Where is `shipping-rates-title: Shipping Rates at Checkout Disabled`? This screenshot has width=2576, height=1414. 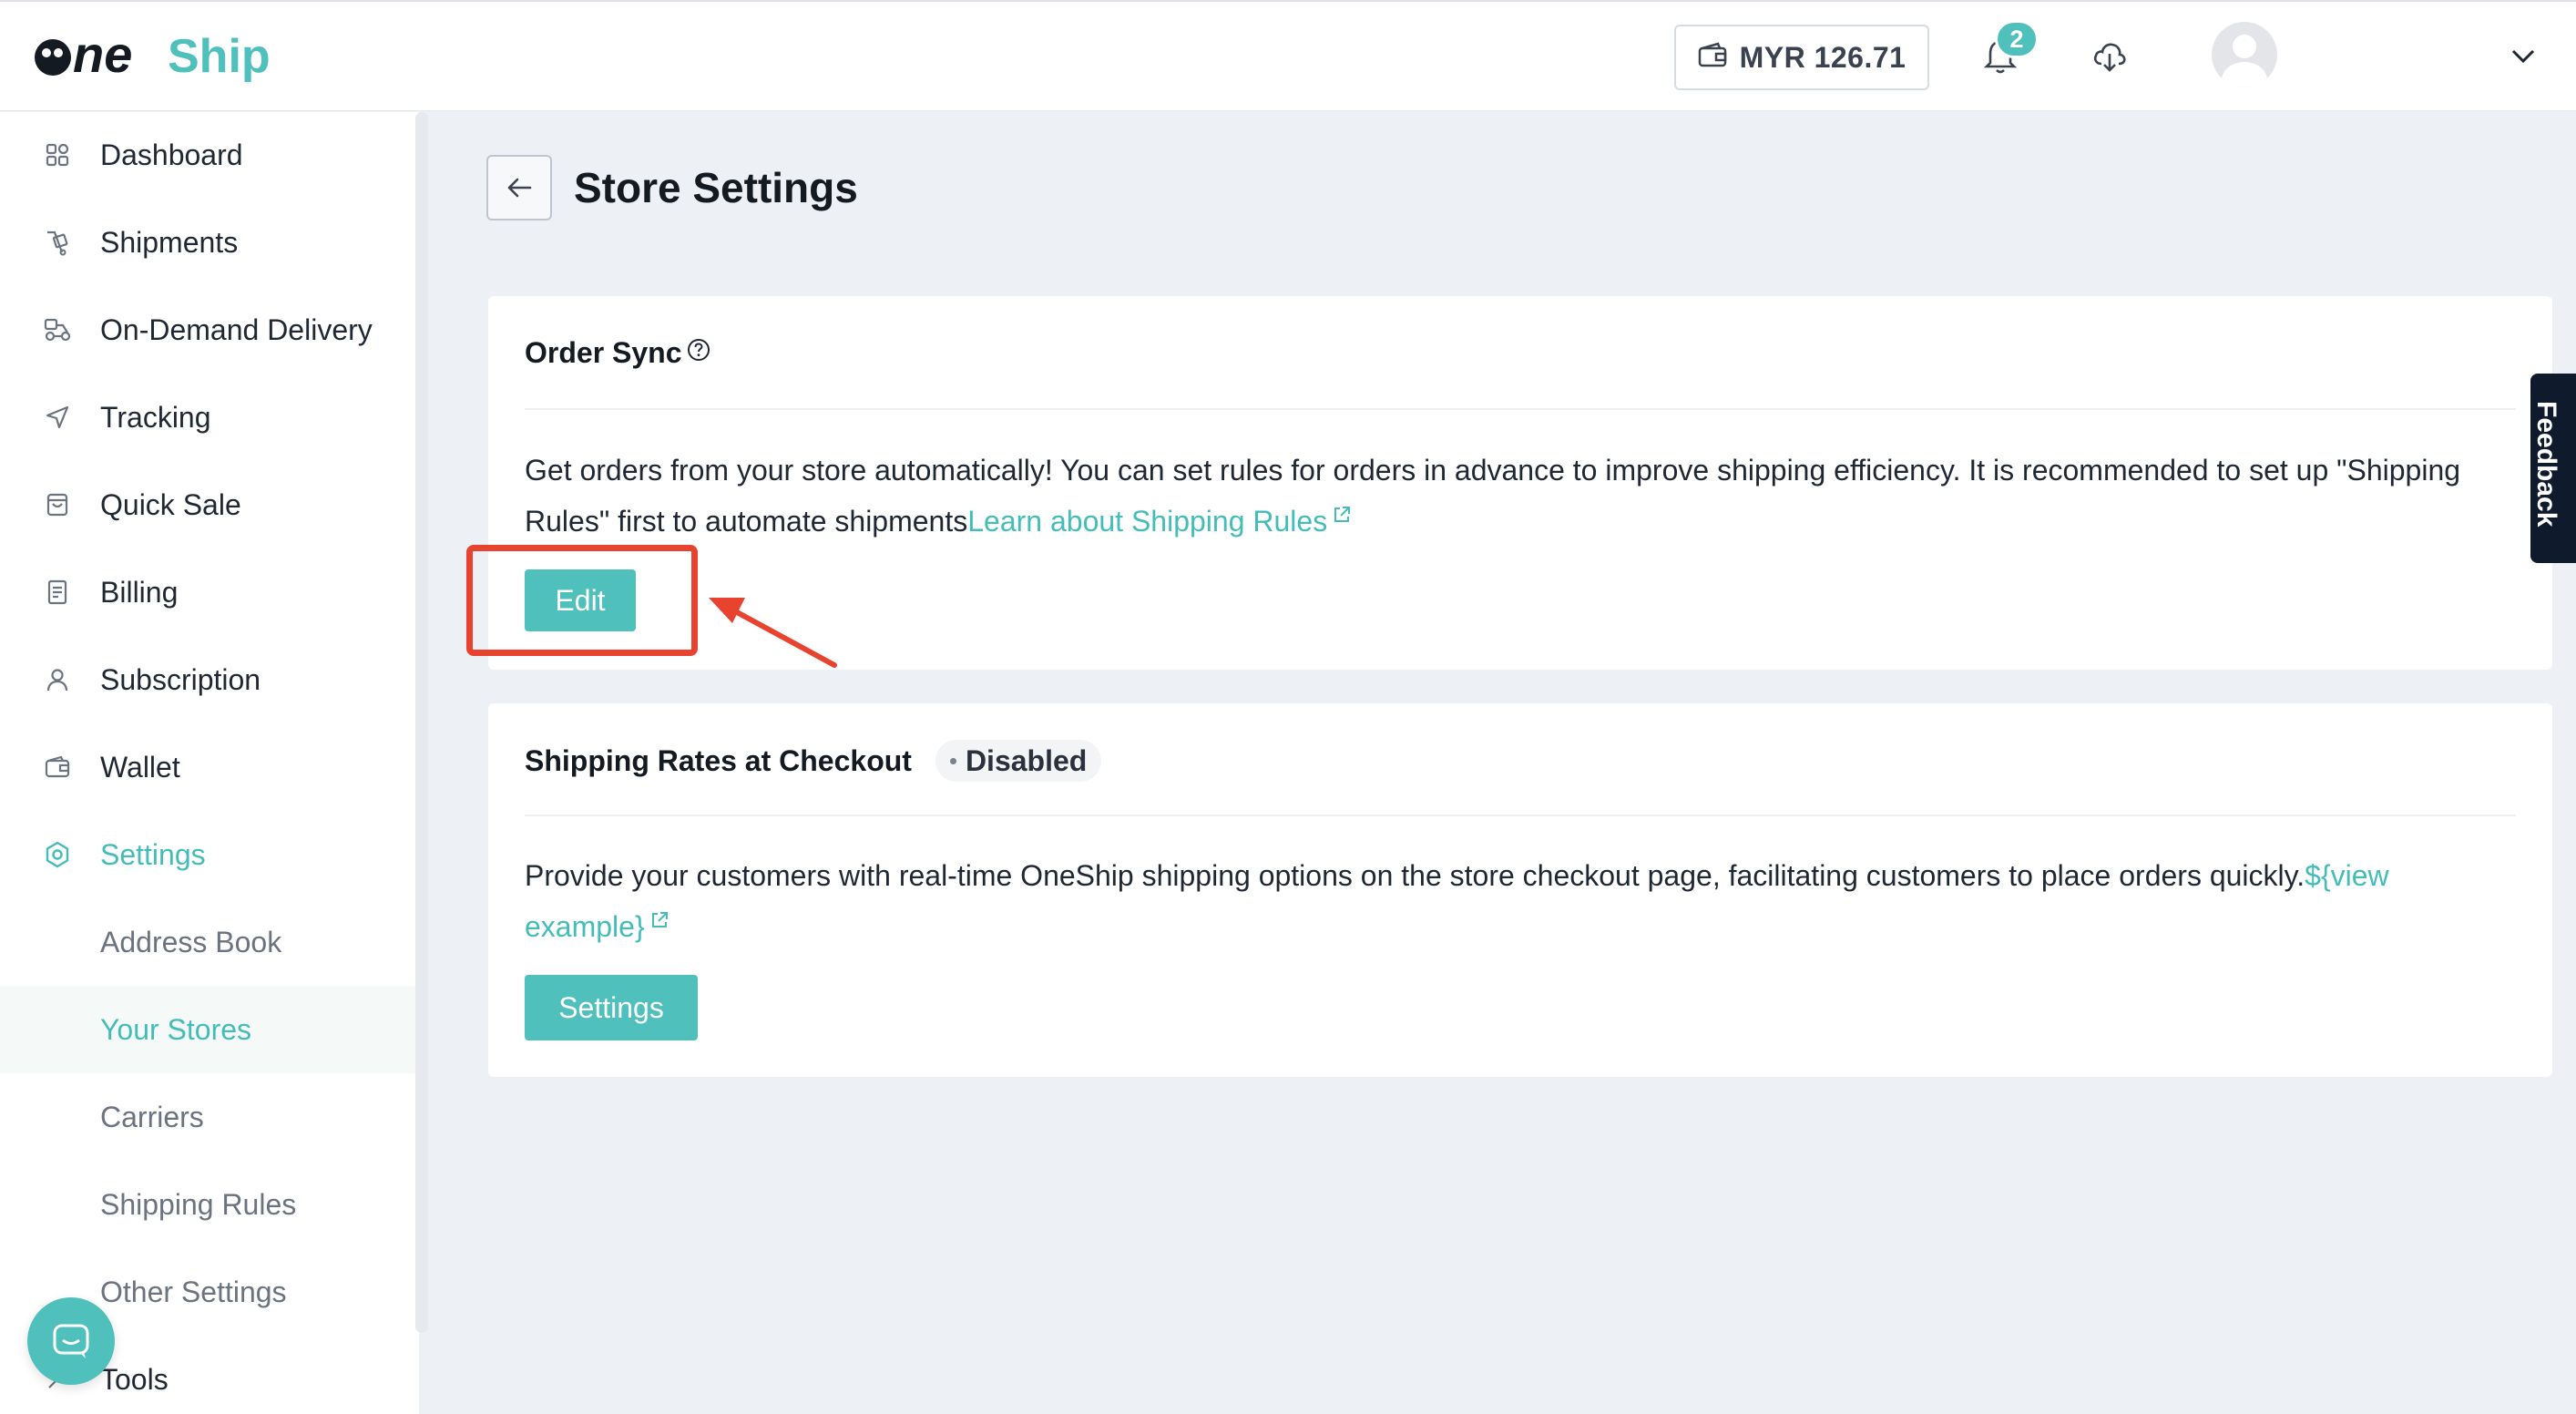 shipping-rates-title: Shipping Rates at Checkout Disabled is located at coordinates (813, 761).